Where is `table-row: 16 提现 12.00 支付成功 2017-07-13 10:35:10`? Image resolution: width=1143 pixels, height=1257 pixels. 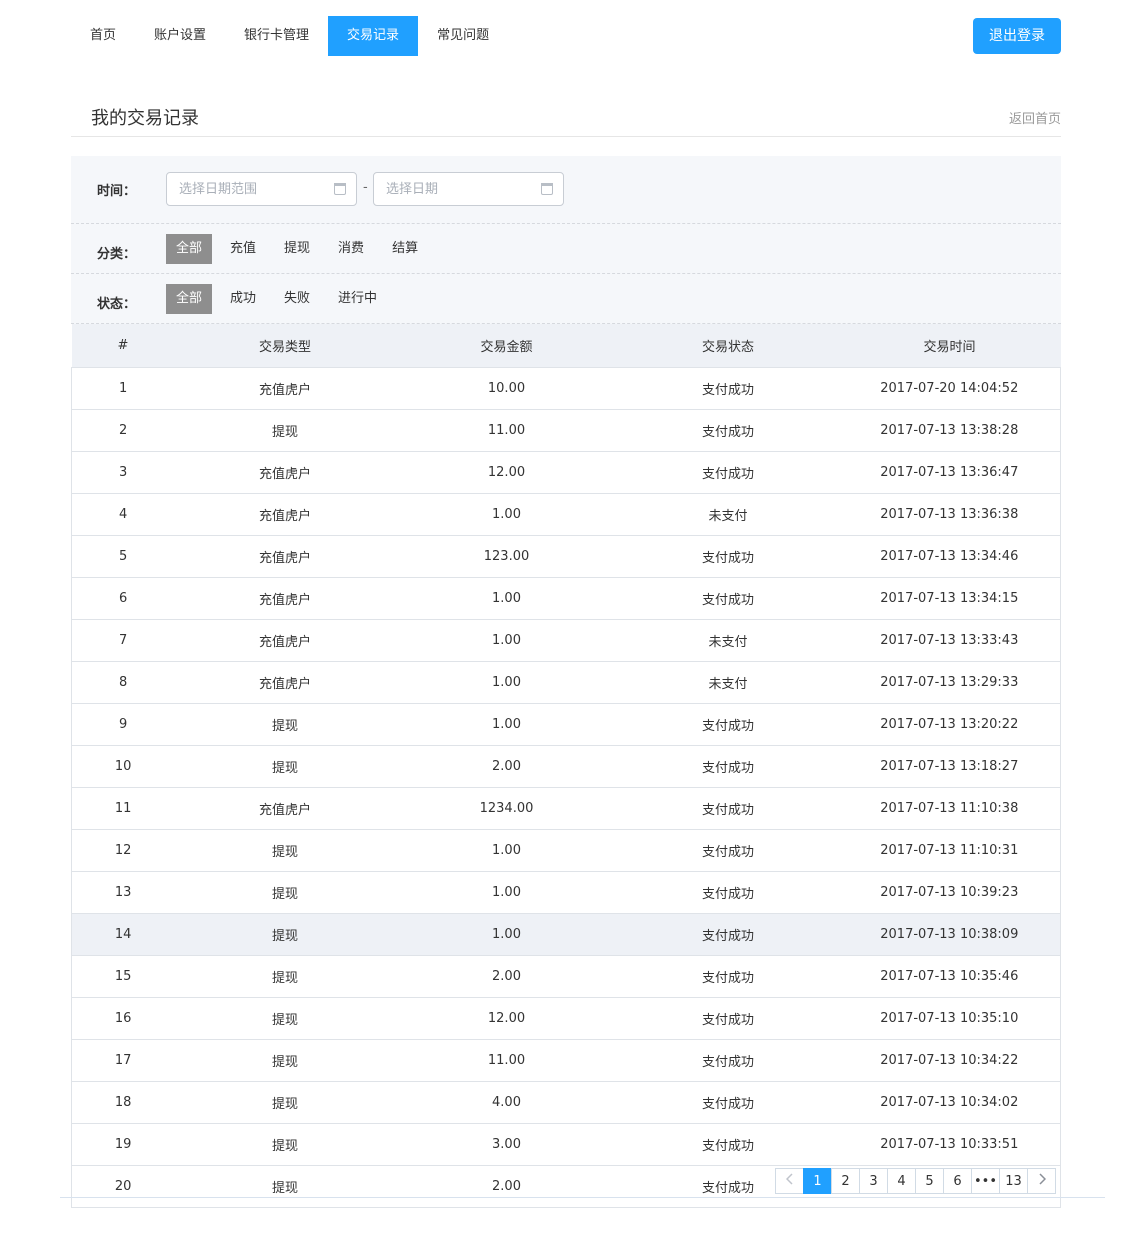 table-row: 16 提现 12.00 支付成功 2017-07-13 10:35:10 is located at coordinates (566, 1018).